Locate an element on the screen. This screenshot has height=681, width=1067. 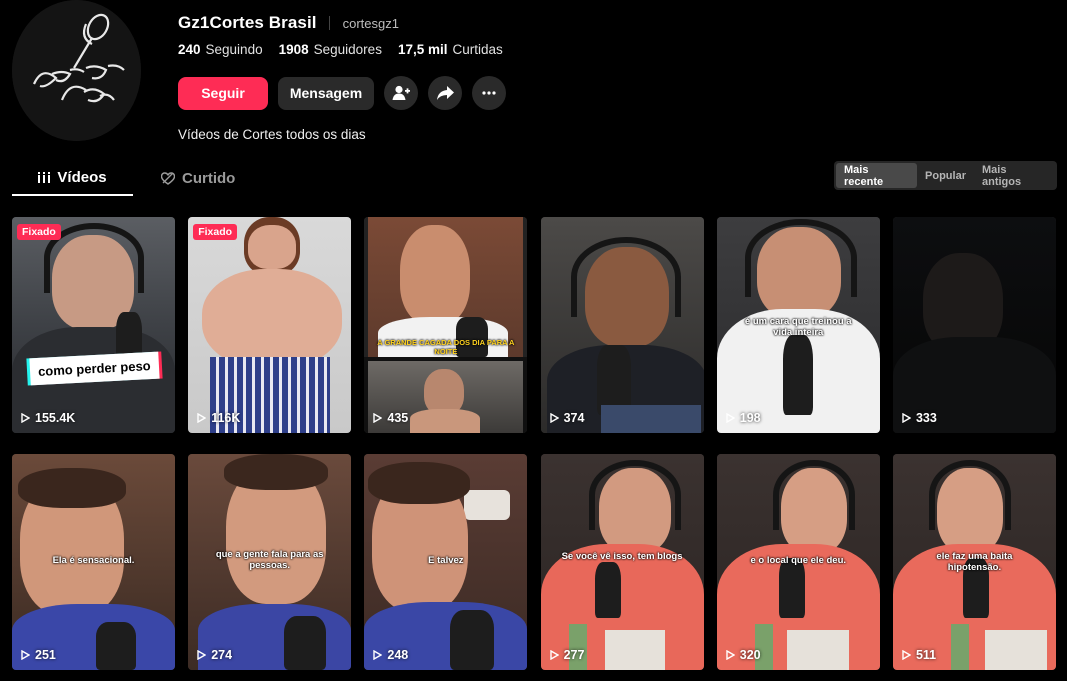
video-caption: Ela é sensacional. is located at coordinates (93, 560).